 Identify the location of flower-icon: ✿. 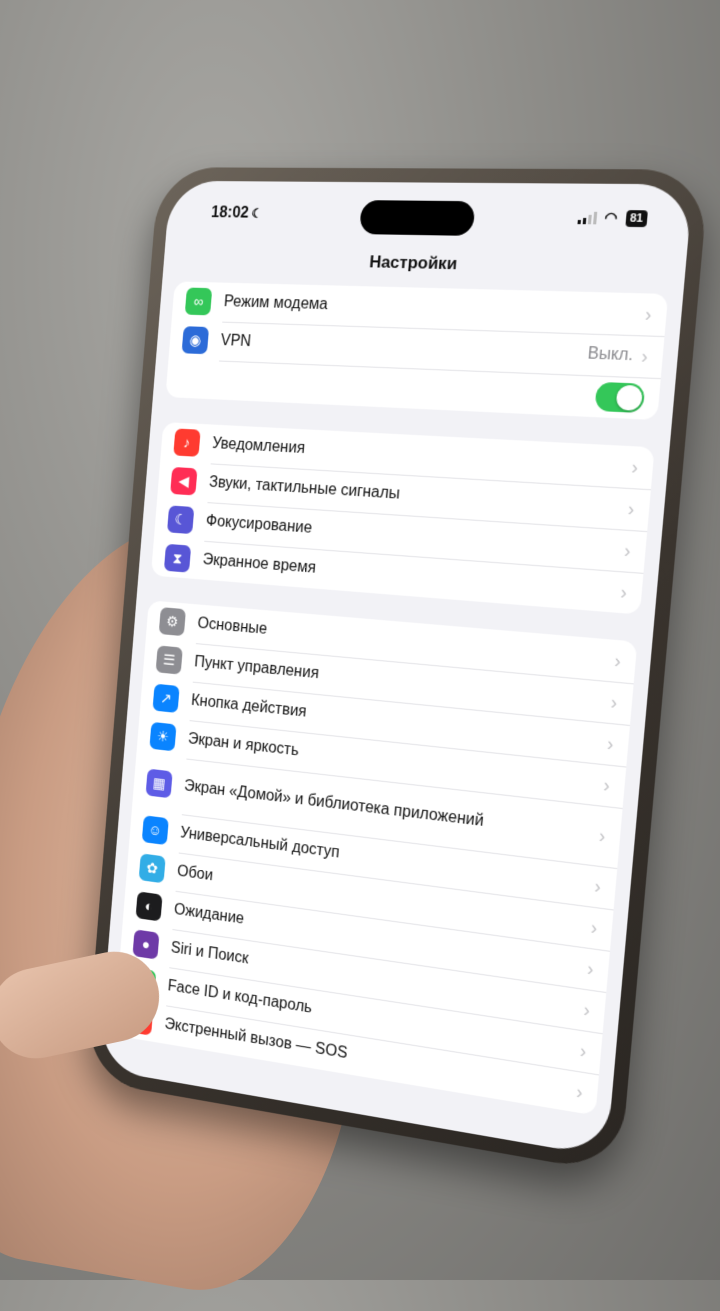
(152, 868).